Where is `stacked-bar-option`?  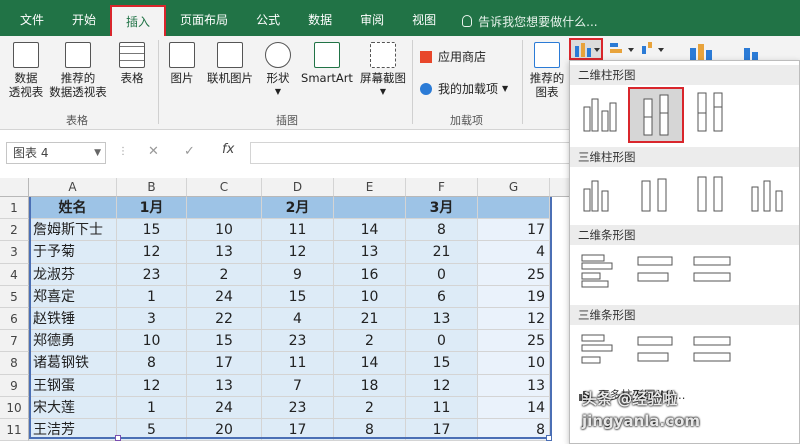
stacked-bar-option is located at coordinates (657, 272).